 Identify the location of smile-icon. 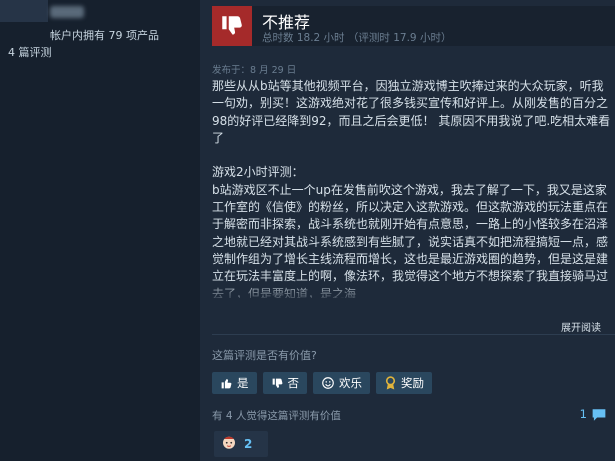
(328, 383).